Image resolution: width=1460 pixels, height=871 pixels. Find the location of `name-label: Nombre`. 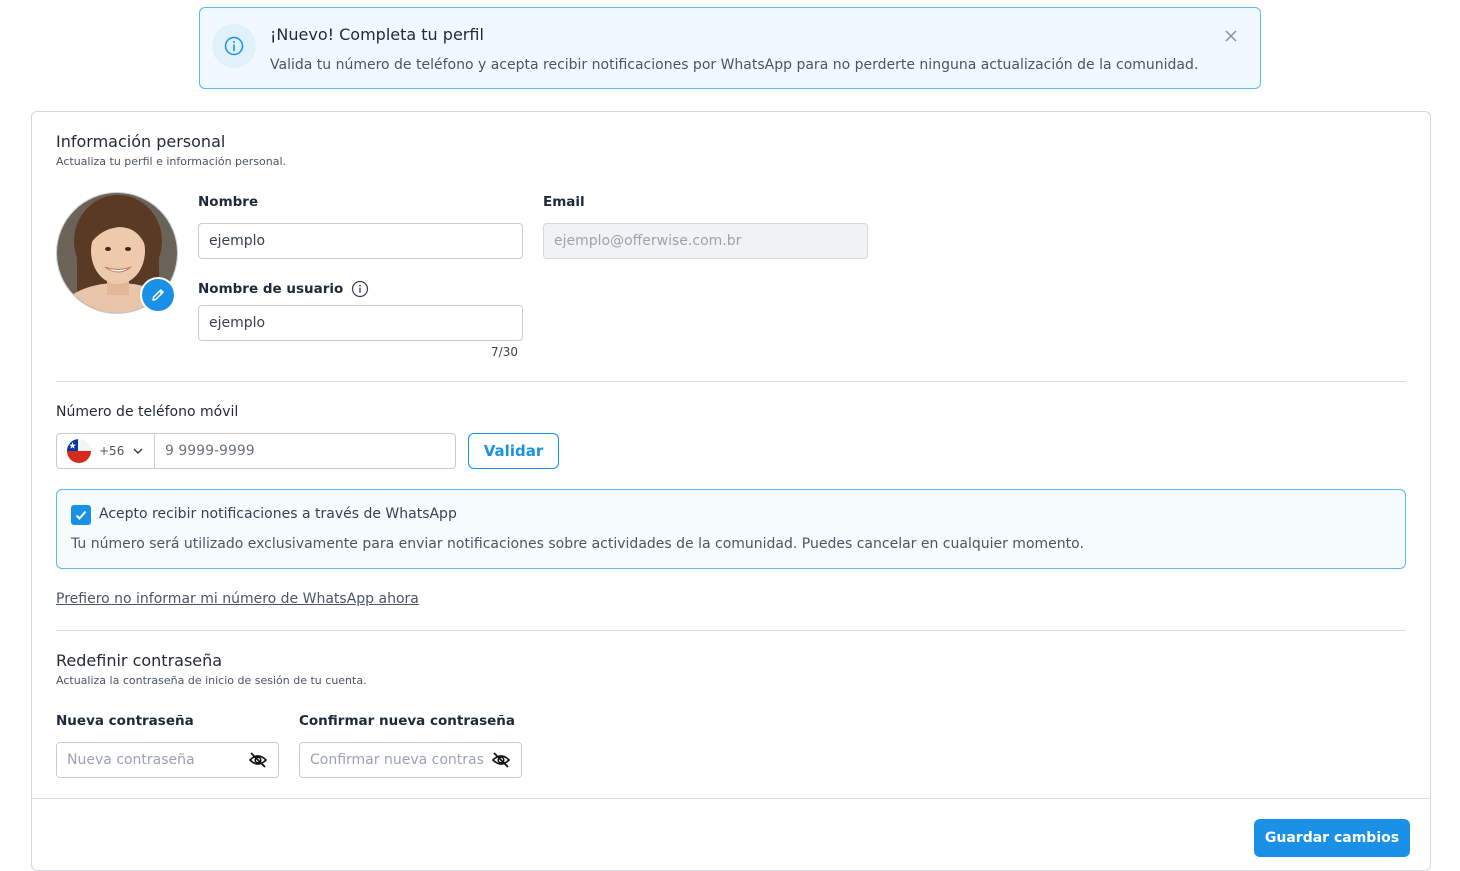

name-label: Nombre is located at coordinates (228, 202).